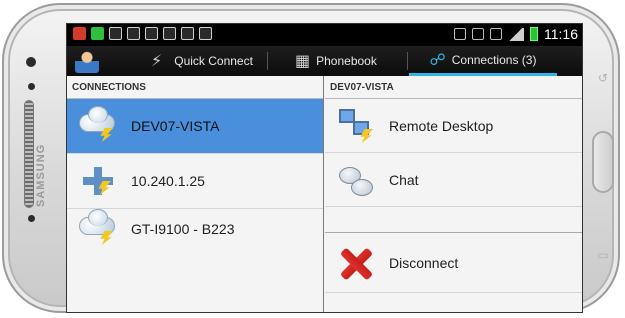  I want to click on tools-icon, so click(79, 33).